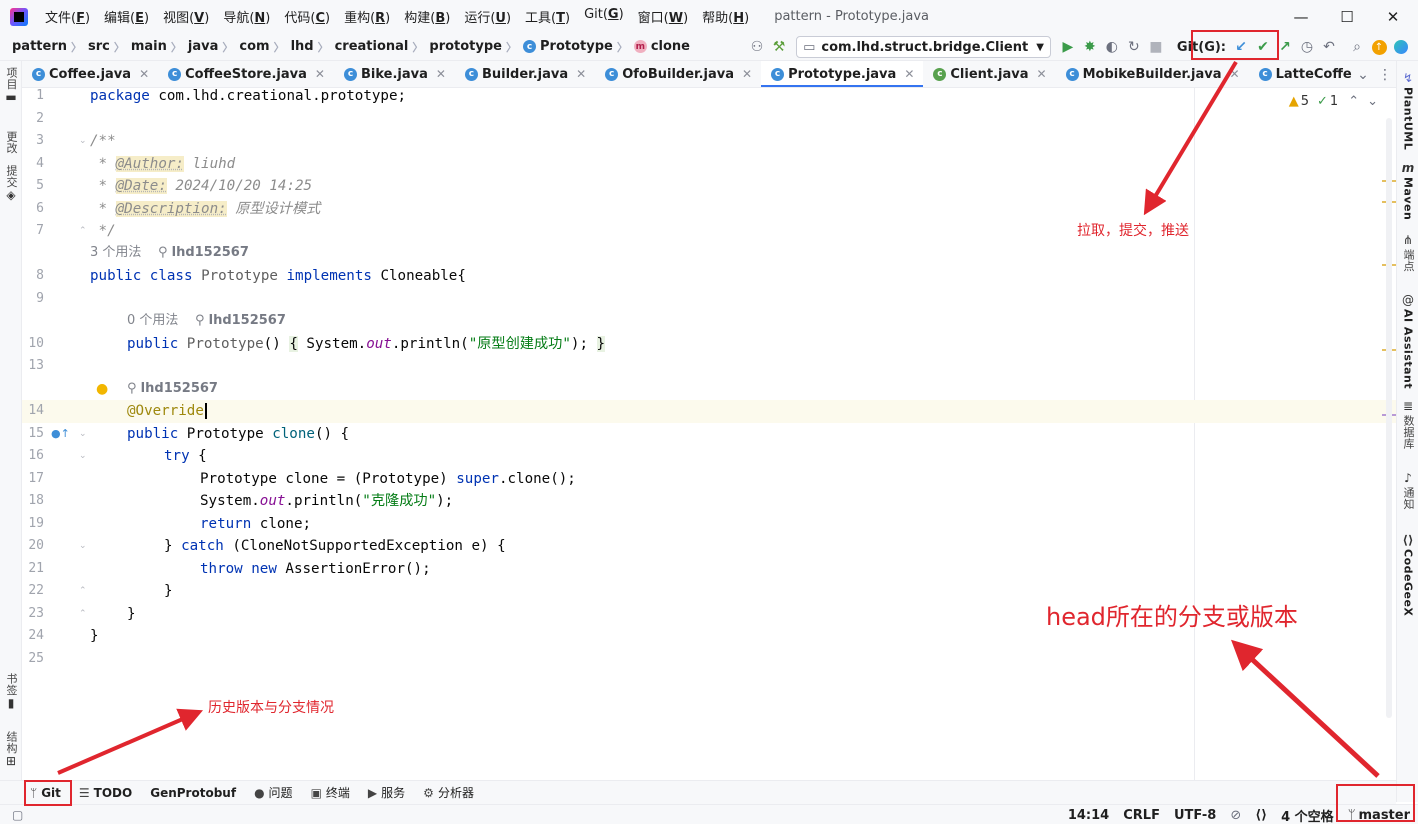 The width and height of the screenshot is (1418, 824). What do you see at coordinates (1134, 47) in the screenshot?
I see `profiler-icon: ↻` at bounding box center [1134, 47].